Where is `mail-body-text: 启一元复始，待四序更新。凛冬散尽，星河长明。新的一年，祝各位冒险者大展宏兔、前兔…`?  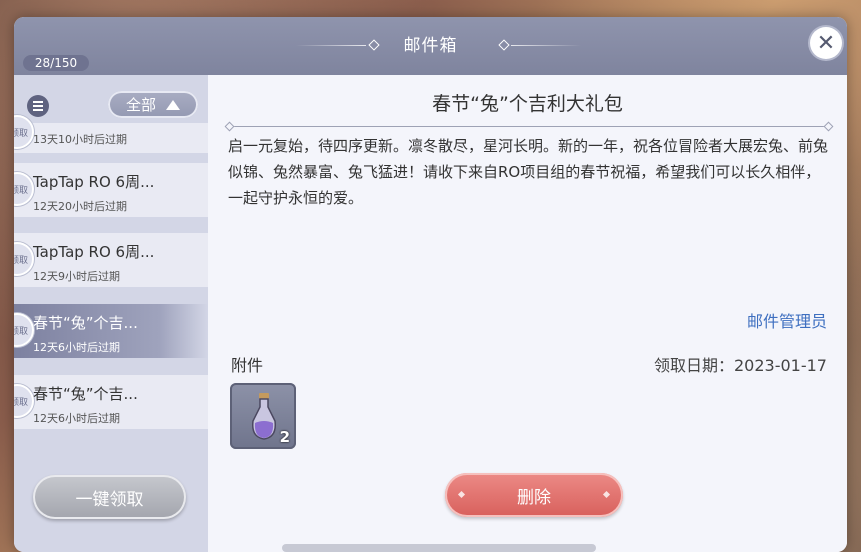
mail-body-text: 启一元复始，待四序更新。凛冬散尽，星河长明。新的一年，祝各位冒险者大展宏兔、前兔… is located at coordinates (528, 172).